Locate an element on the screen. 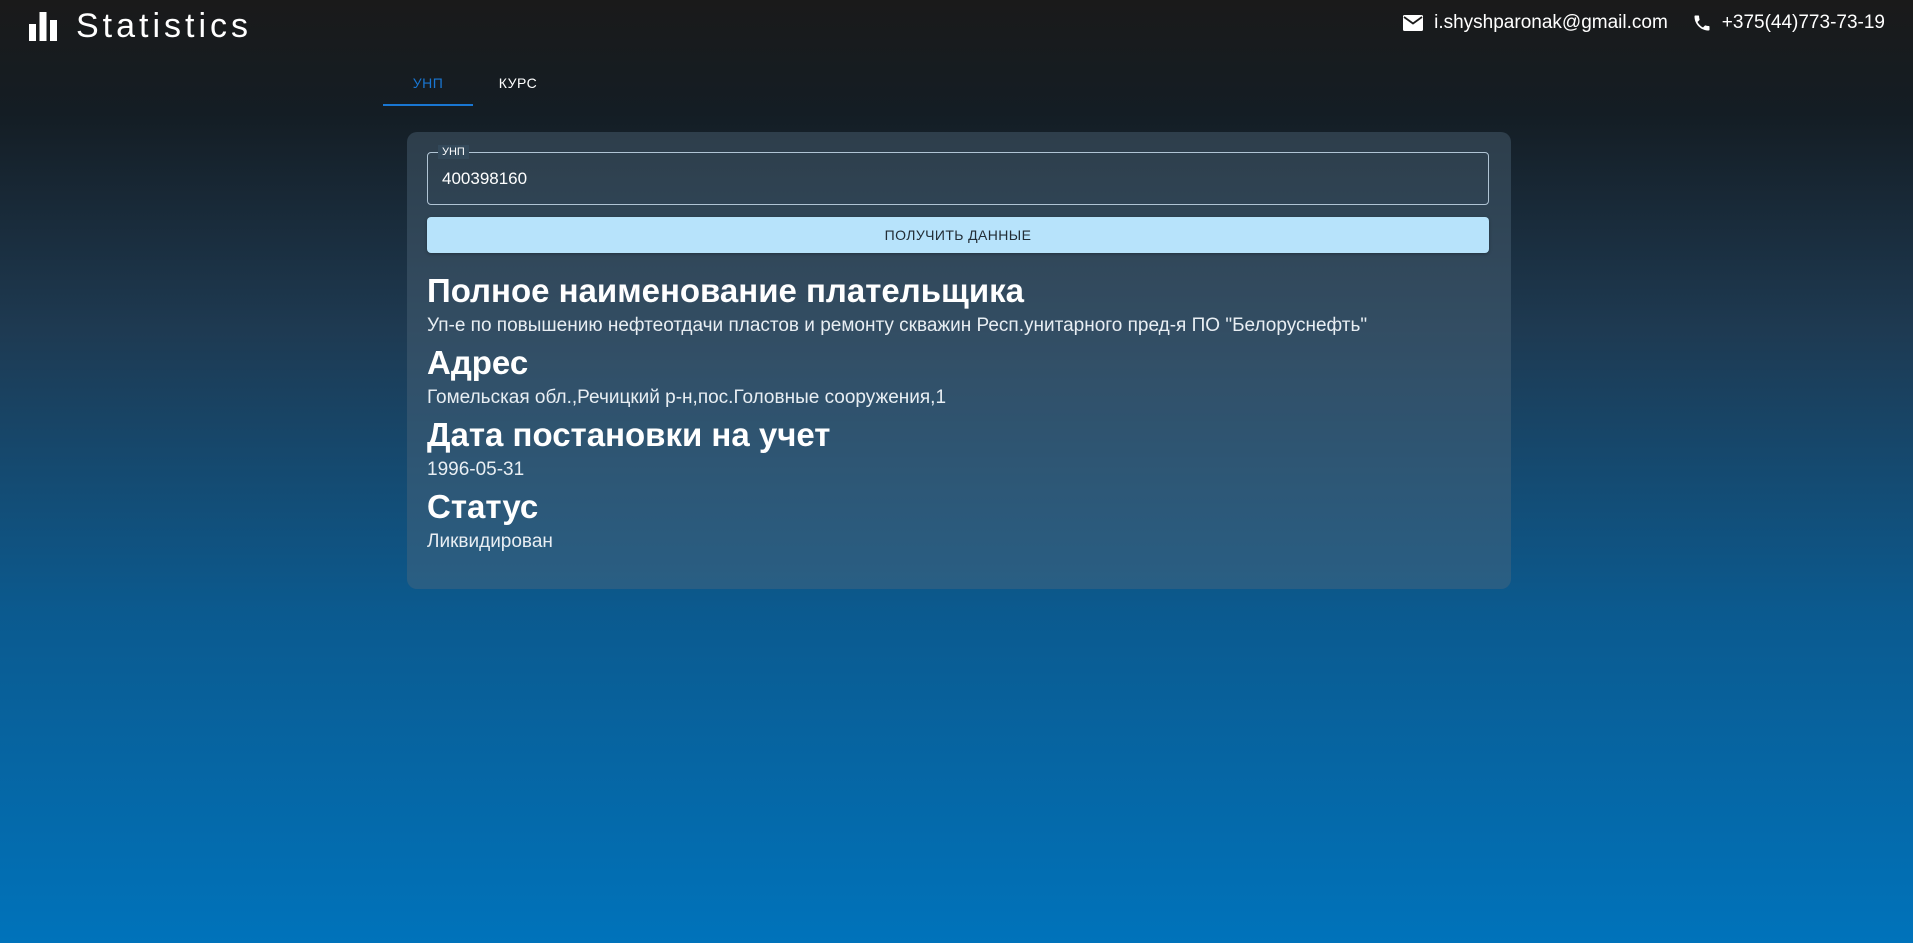 The width and height of the screenshot is (1913, 943). unp-input is located at coordinates (952, 179).